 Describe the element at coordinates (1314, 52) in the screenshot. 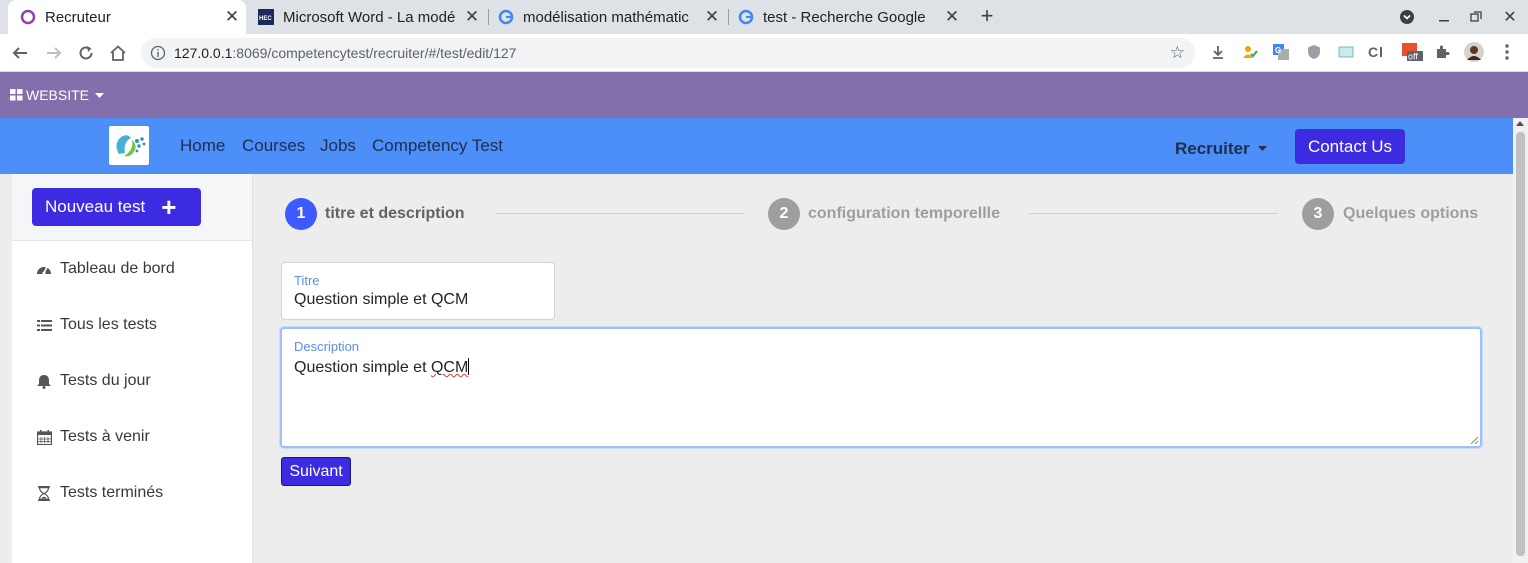

I see `shield-extension-icon` at that location.